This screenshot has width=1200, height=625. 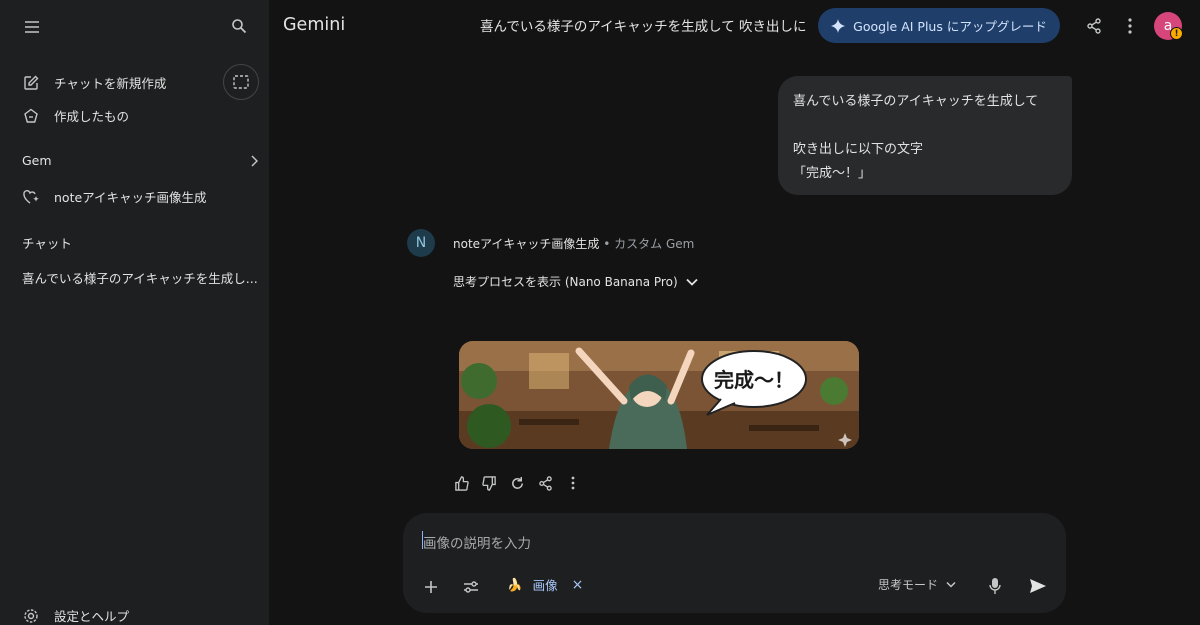 What do you see at coordinates (254, 160) in the screenshot?
I see `chevron-right-icon` at bounding box center [254, 160].